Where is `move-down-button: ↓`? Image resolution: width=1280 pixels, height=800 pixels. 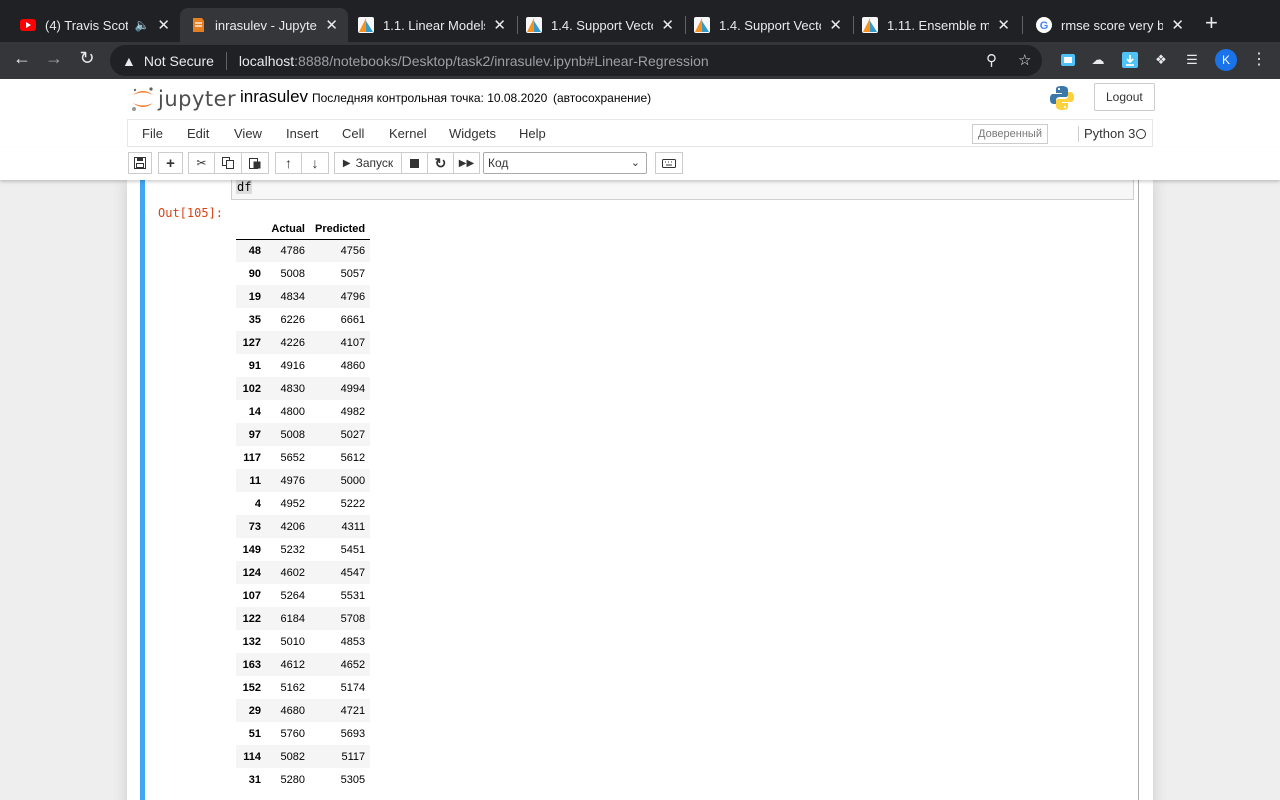
move-down-button: ↓ is located at coordinates (315, 163).